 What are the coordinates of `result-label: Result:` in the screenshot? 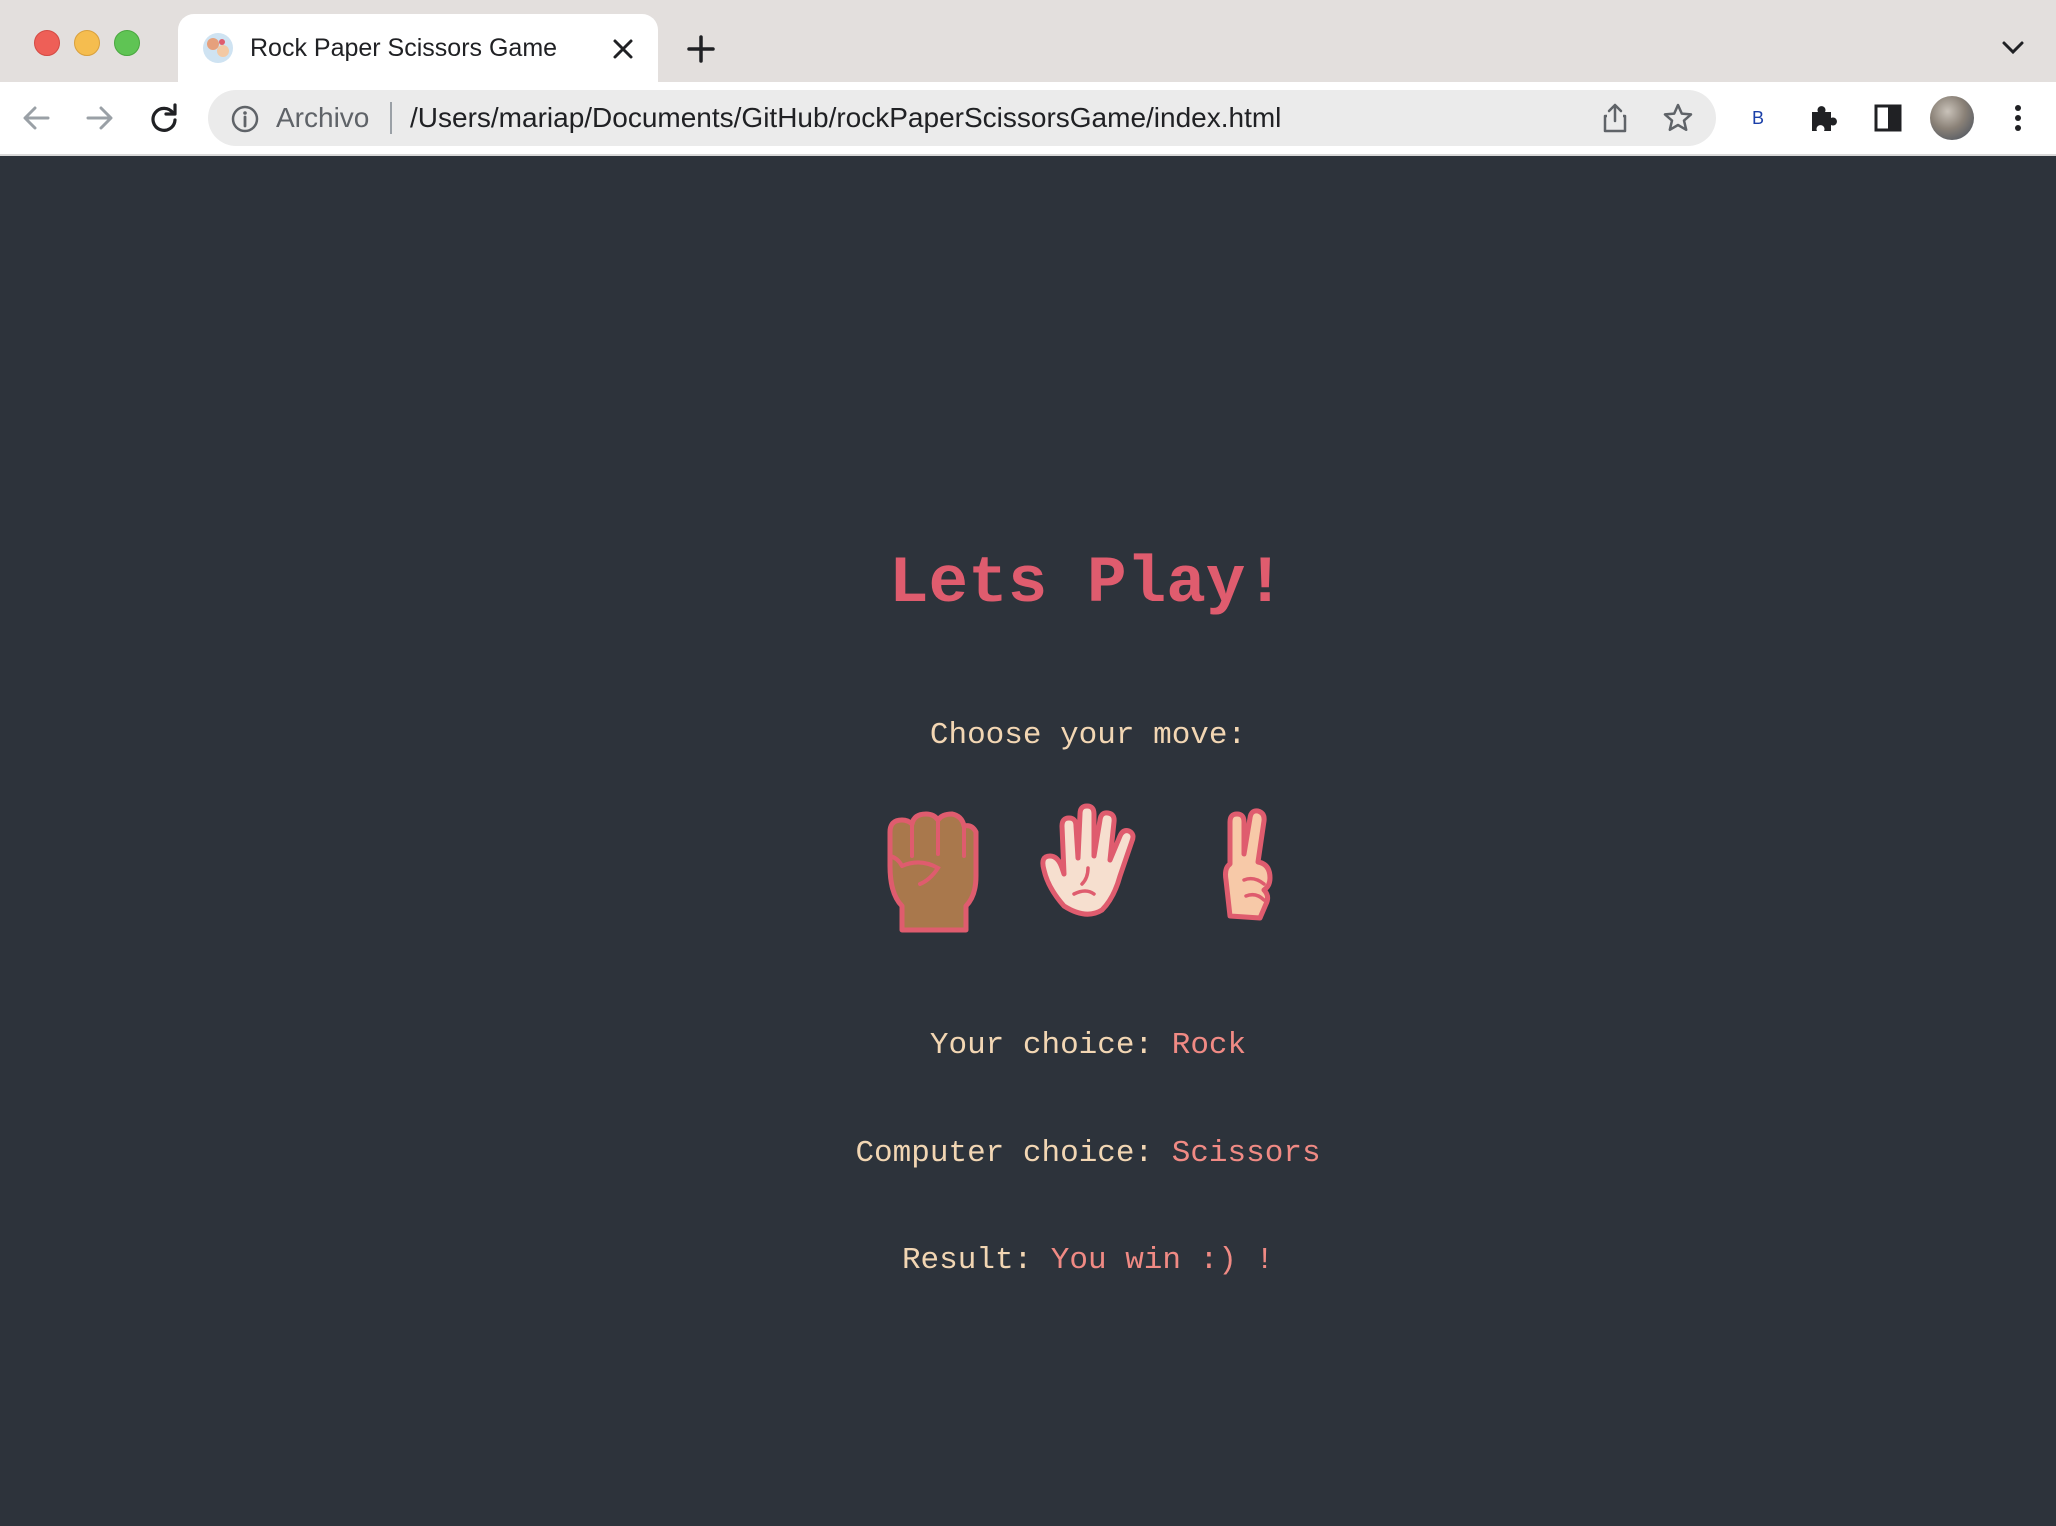 It's located at (967, 1260).